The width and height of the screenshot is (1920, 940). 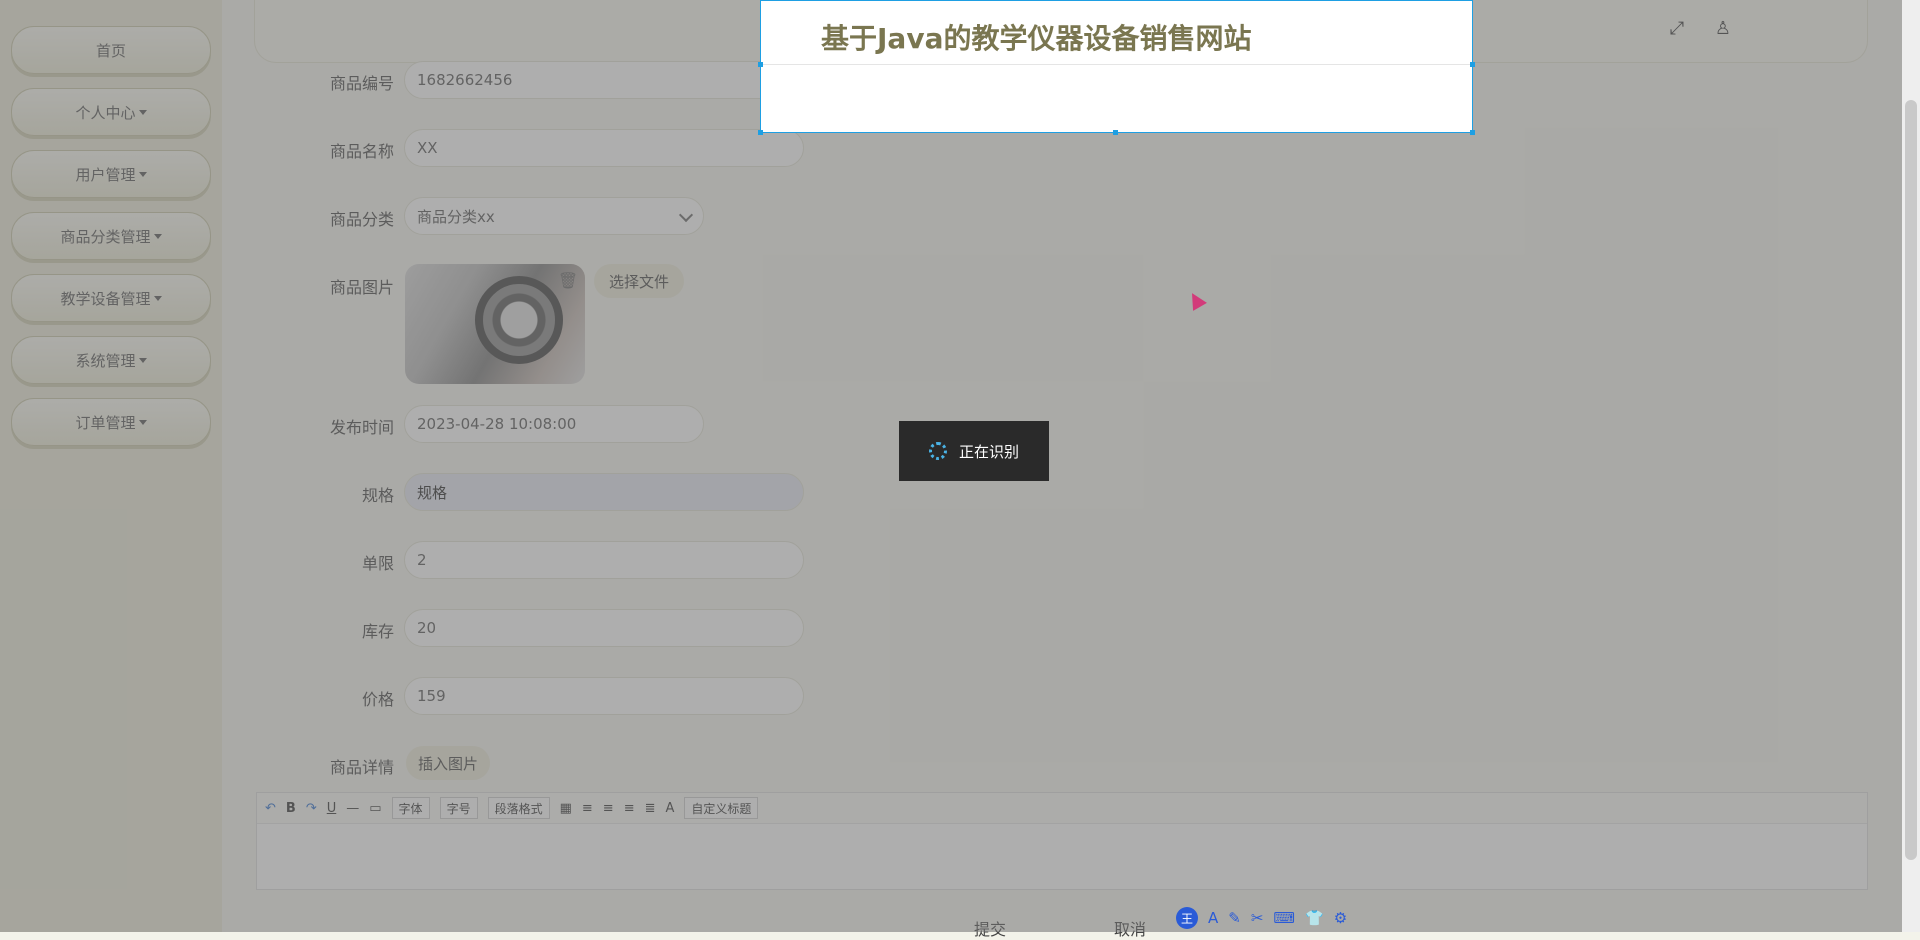 What do you see at coordinates (361, 427) in the screenshot?
I see `publish-time-label: 发布时间` at bounding box center [361, 427].